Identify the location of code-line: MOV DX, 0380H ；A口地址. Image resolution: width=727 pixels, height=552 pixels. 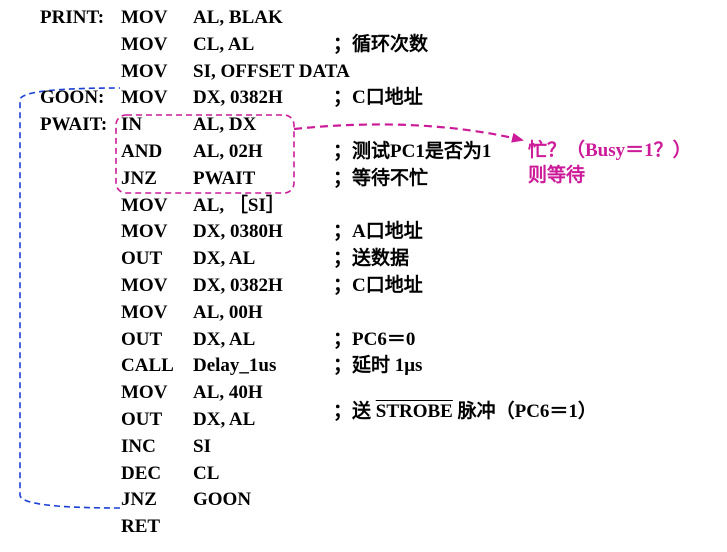
(363, 231).